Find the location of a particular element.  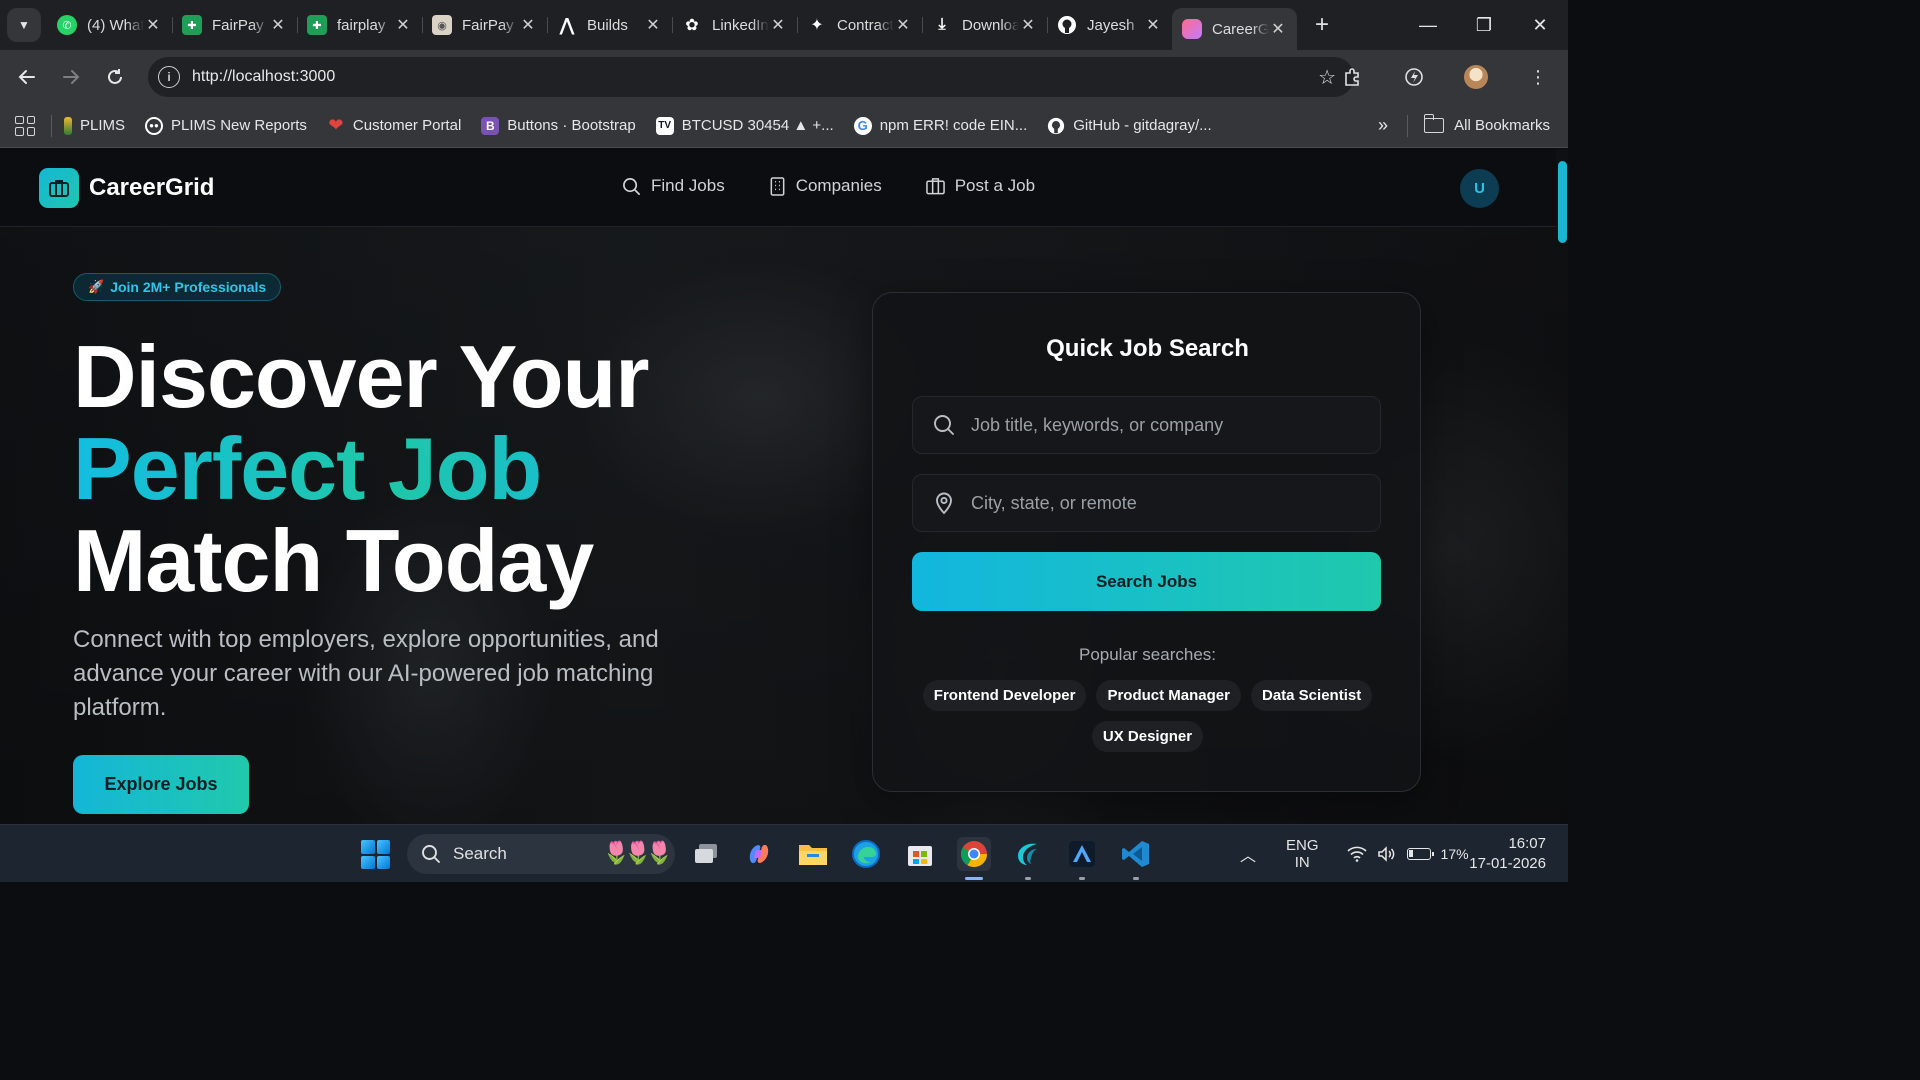

region-code: IN is located at coordinates (1302, 862).